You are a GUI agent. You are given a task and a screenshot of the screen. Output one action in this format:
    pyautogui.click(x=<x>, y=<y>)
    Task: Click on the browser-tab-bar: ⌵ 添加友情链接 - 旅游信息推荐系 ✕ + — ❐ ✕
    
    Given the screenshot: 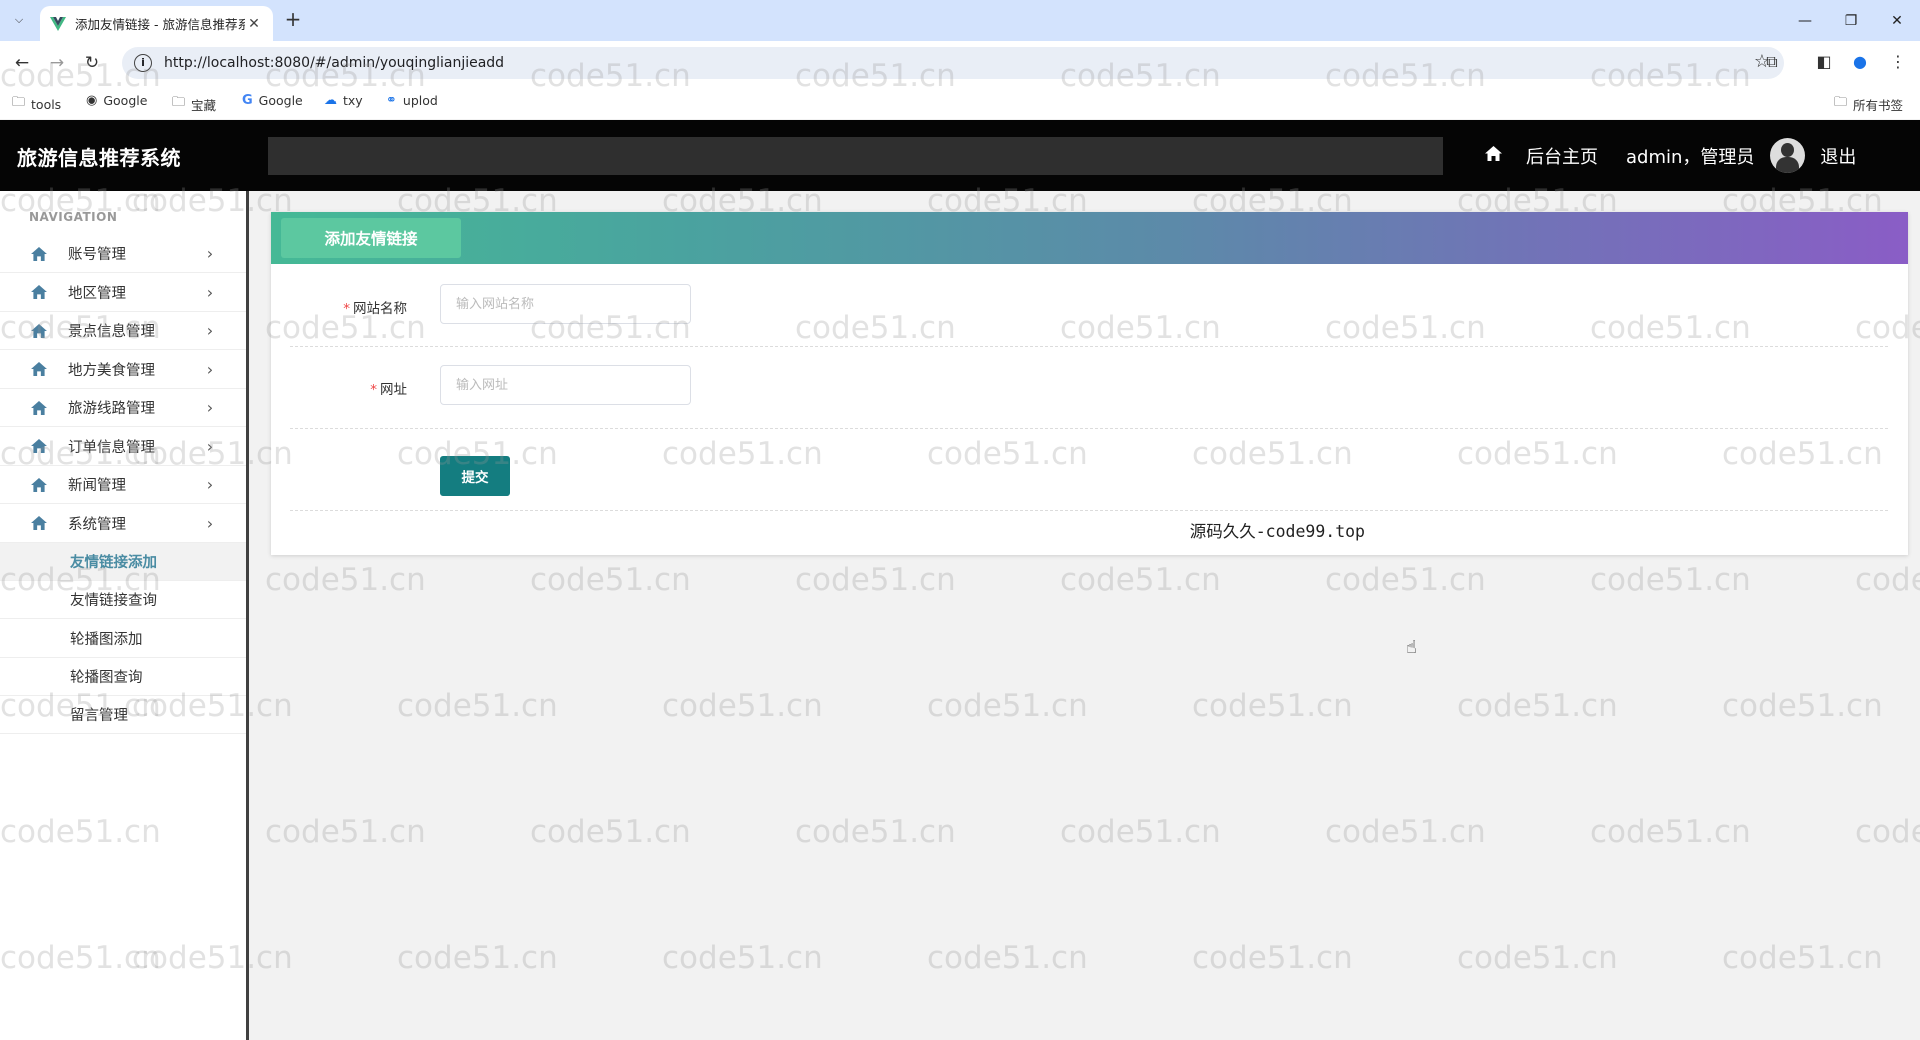 What is the action you would take?
    pyautogui.click(x=960, y=20)
    